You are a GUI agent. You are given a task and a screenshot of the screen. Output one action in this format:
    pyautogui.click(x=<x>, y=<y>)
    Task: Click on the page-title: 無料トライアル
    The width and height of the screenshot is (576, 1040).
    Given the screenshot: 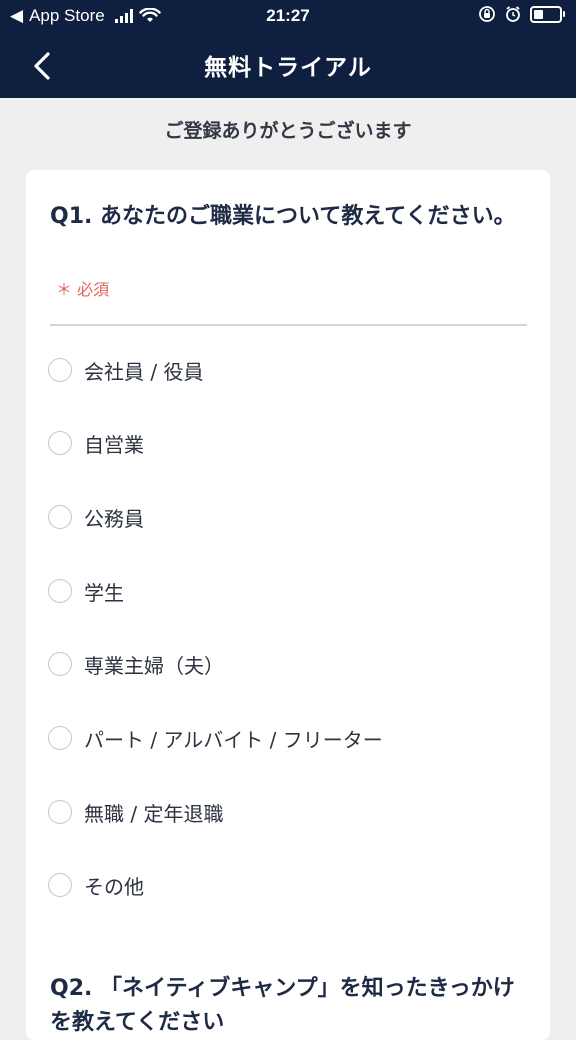 What is the action you would take?
    pyautogui.click(x=288, y=68)
    